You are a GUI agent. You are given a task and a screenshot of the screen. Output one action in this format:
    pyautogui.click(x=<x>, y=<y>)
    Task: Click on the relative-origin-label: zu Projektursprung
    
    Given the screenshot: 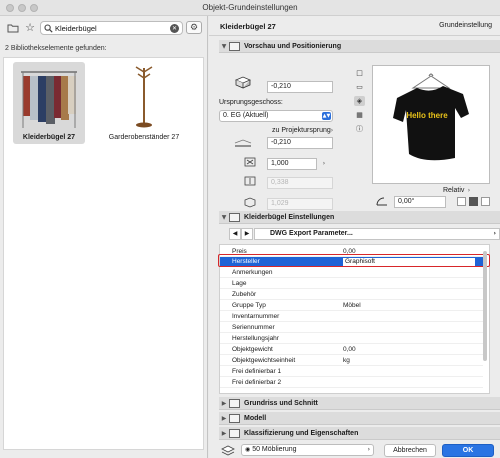 What is the action you would take?
    pyautogui.click(x=301, y=130)
    